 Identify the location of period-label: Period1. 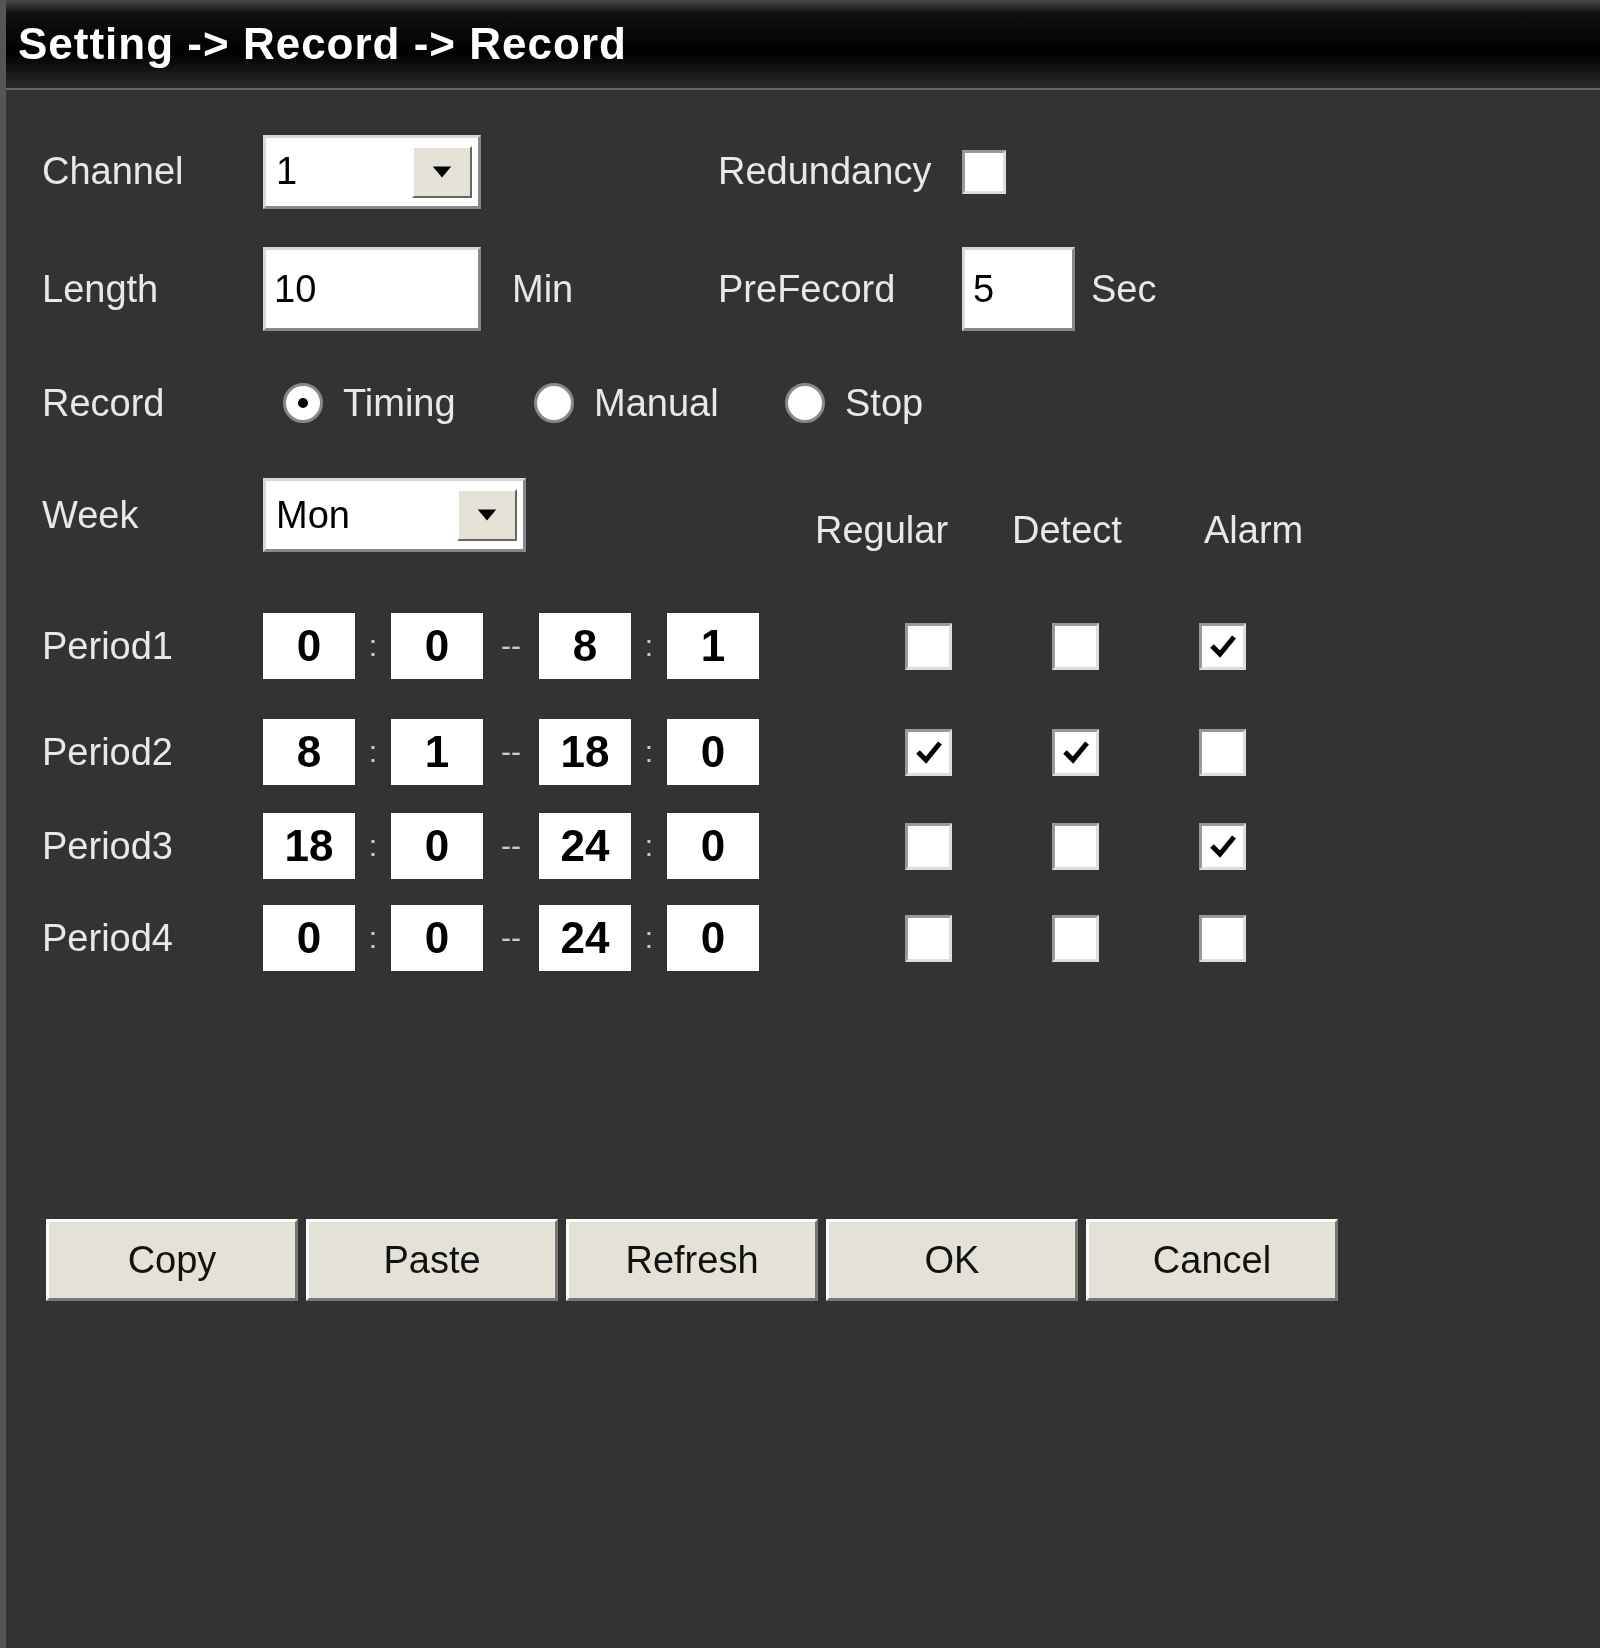
(108, 646).